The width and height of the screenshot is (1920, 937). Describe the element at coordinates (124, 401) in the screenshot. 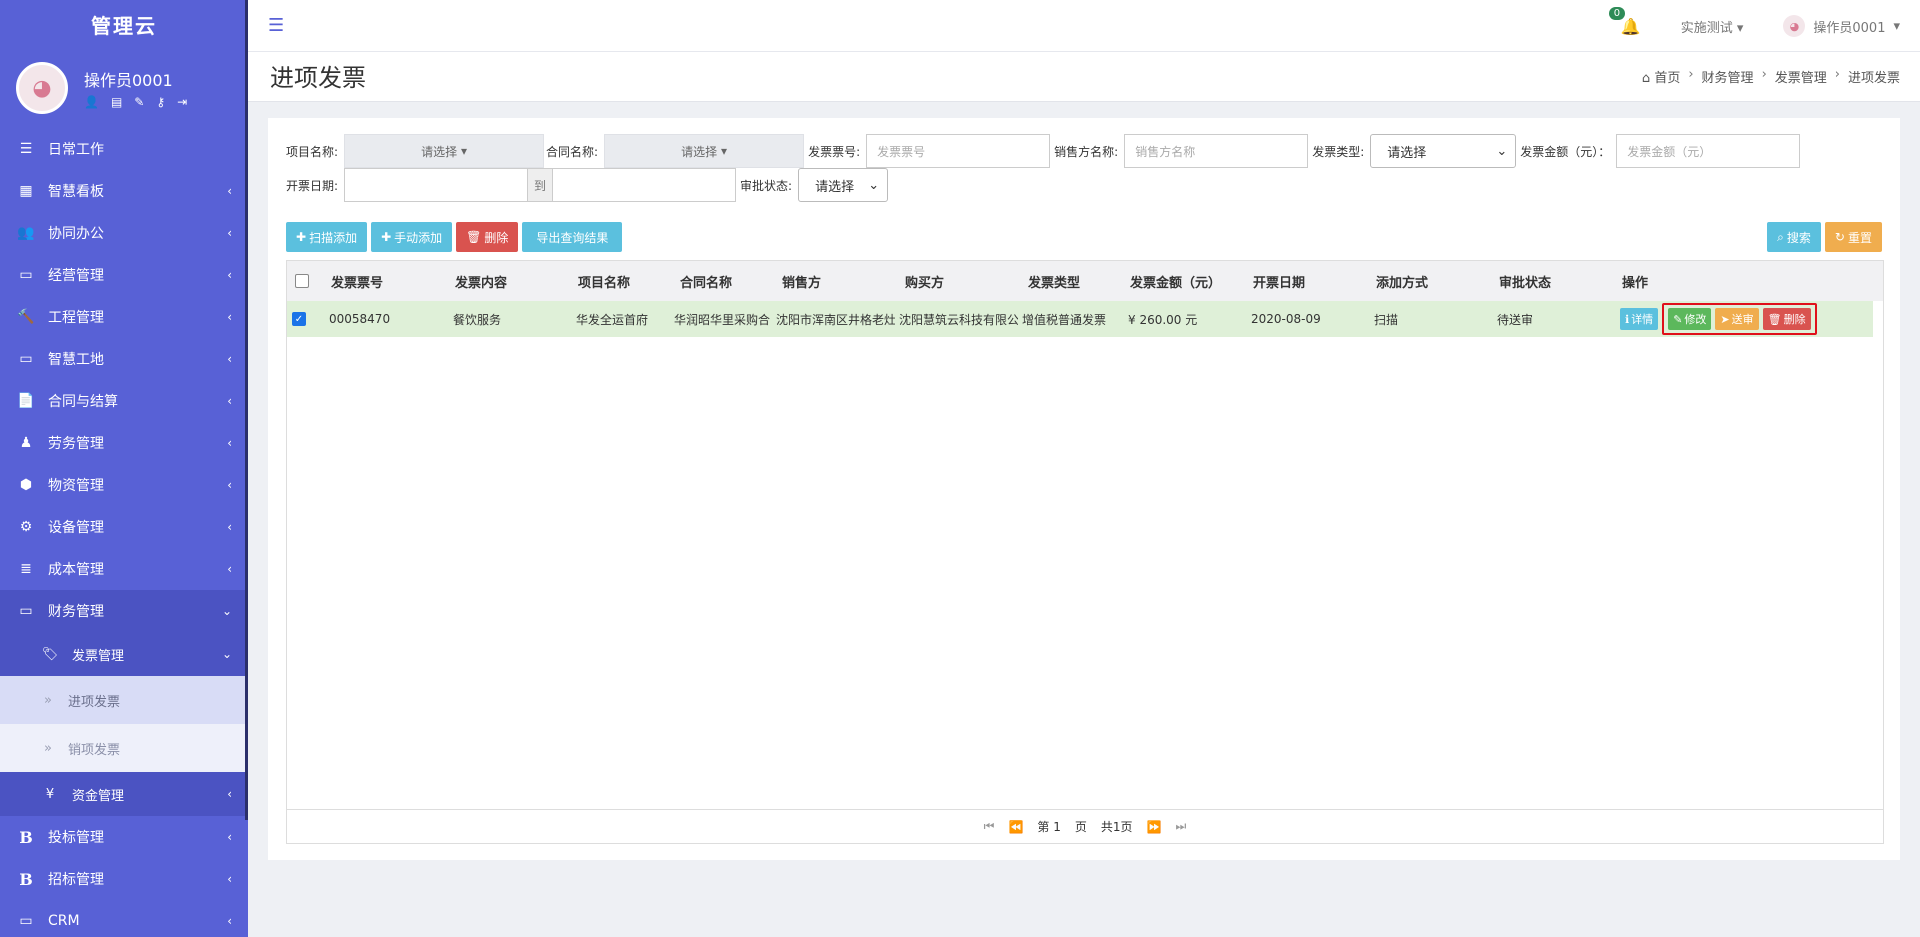

I see `sidebar-item-contract: 📄 合同与结算 ‹` at that location.